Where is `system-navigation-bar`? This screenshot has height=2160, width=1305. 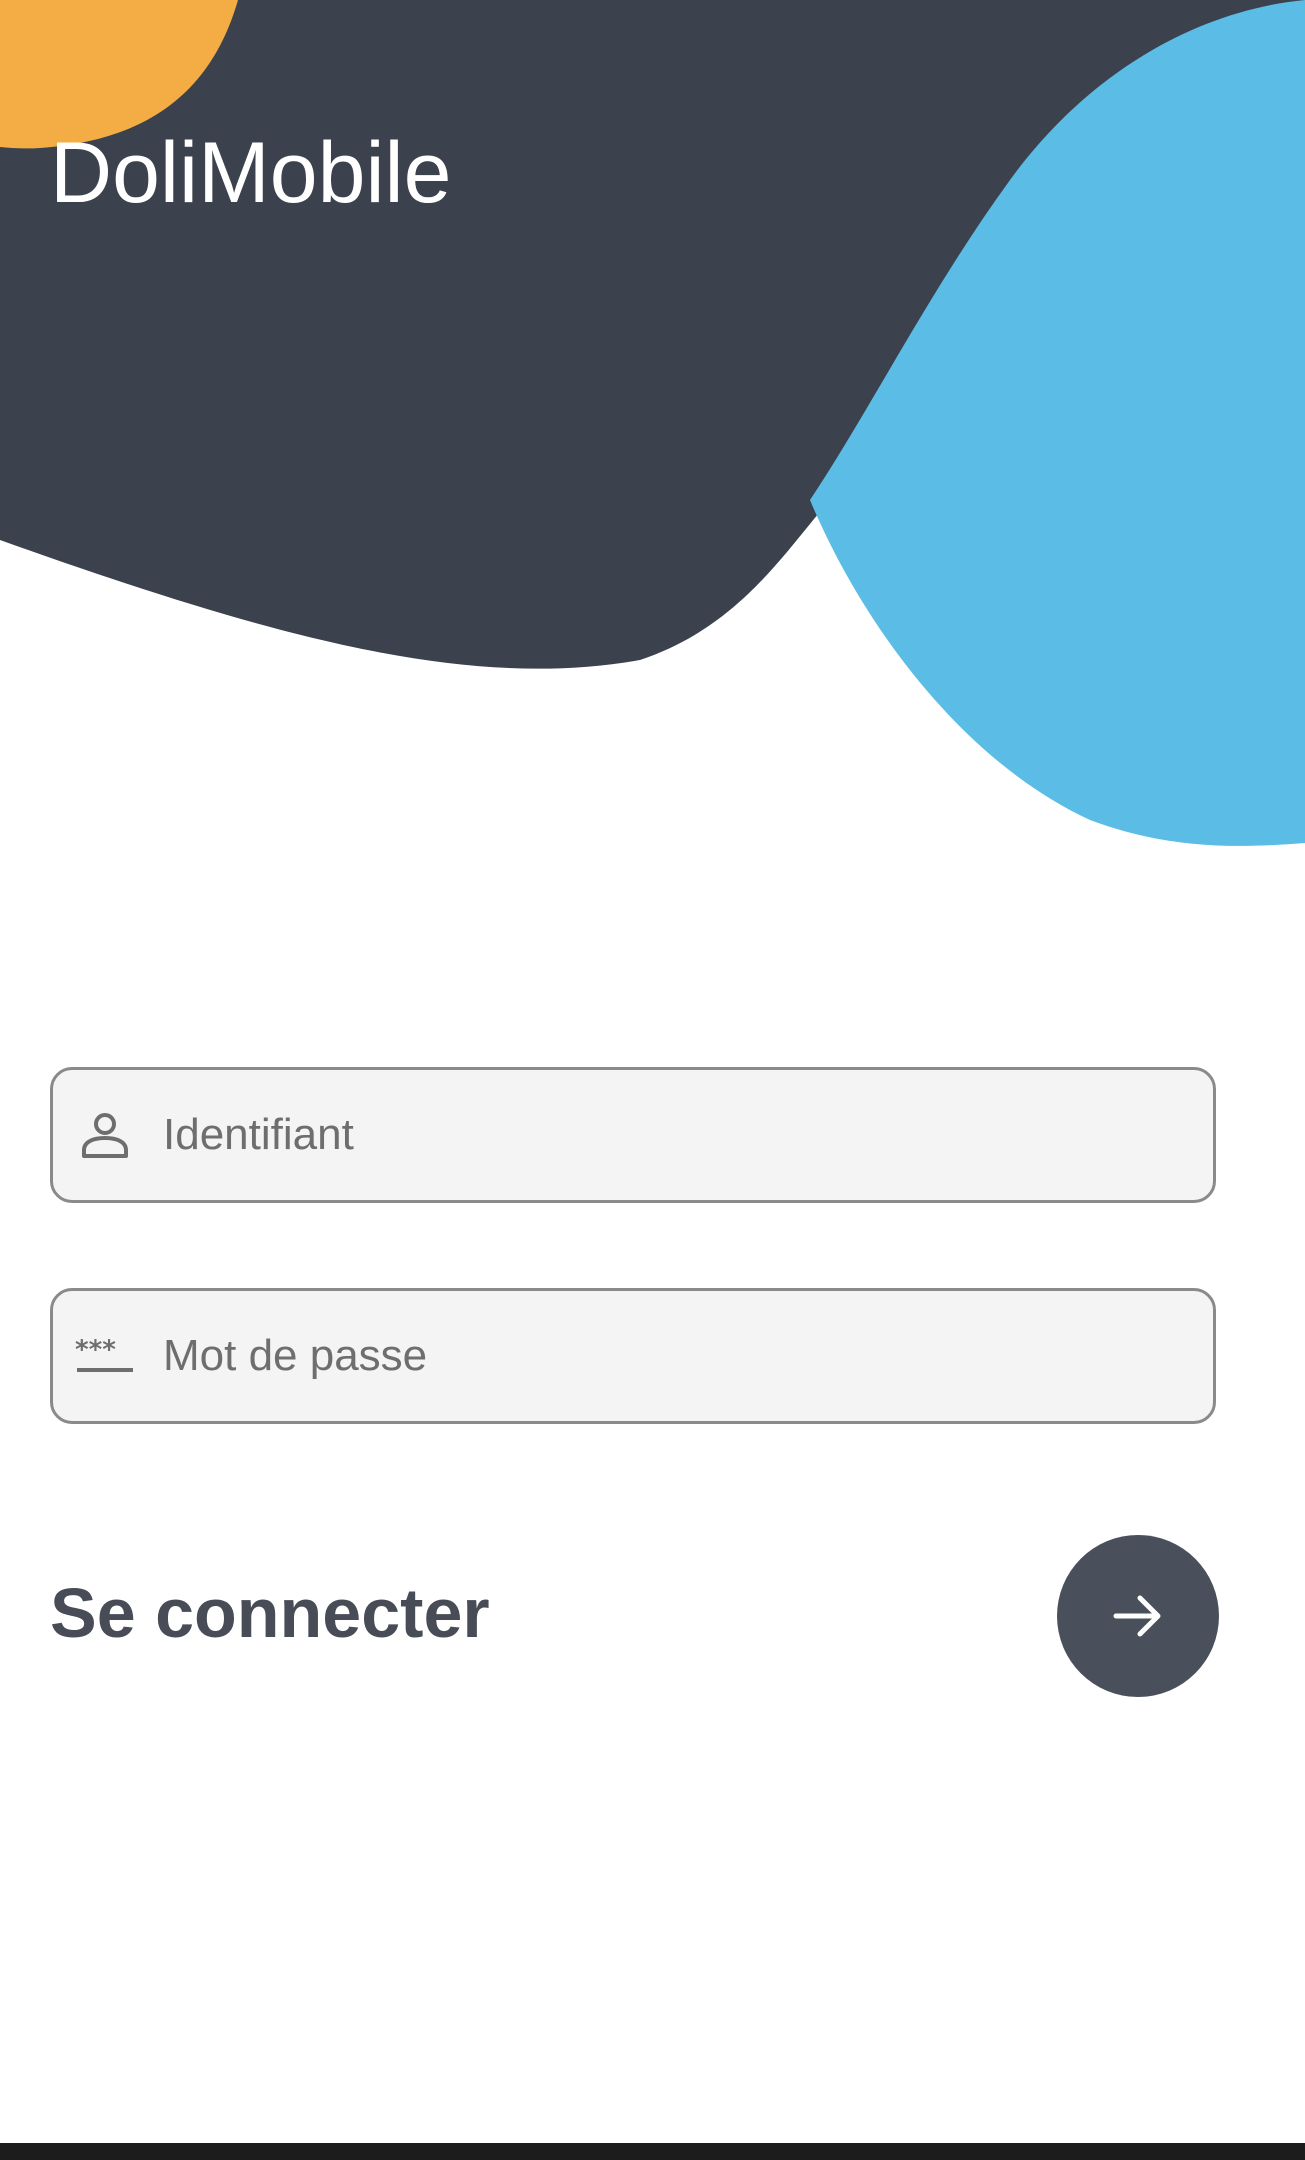
system-navigation-bar is located at coordinates (652, 2151).